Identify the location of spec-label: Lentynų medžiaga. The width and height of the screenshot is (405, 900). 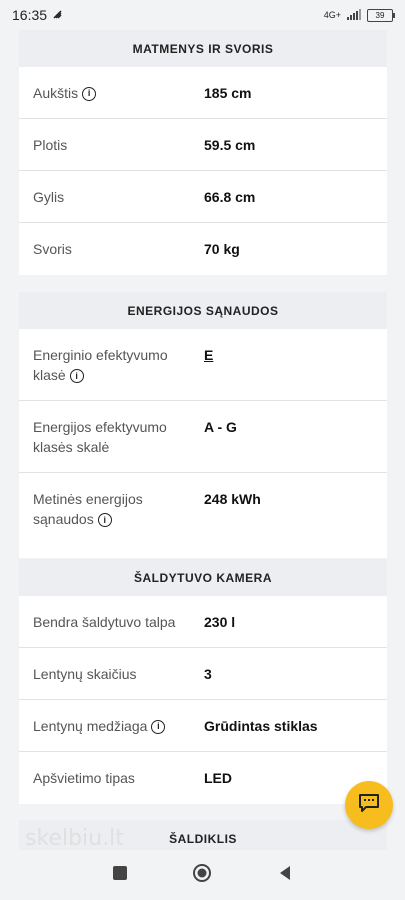
(90, 725).